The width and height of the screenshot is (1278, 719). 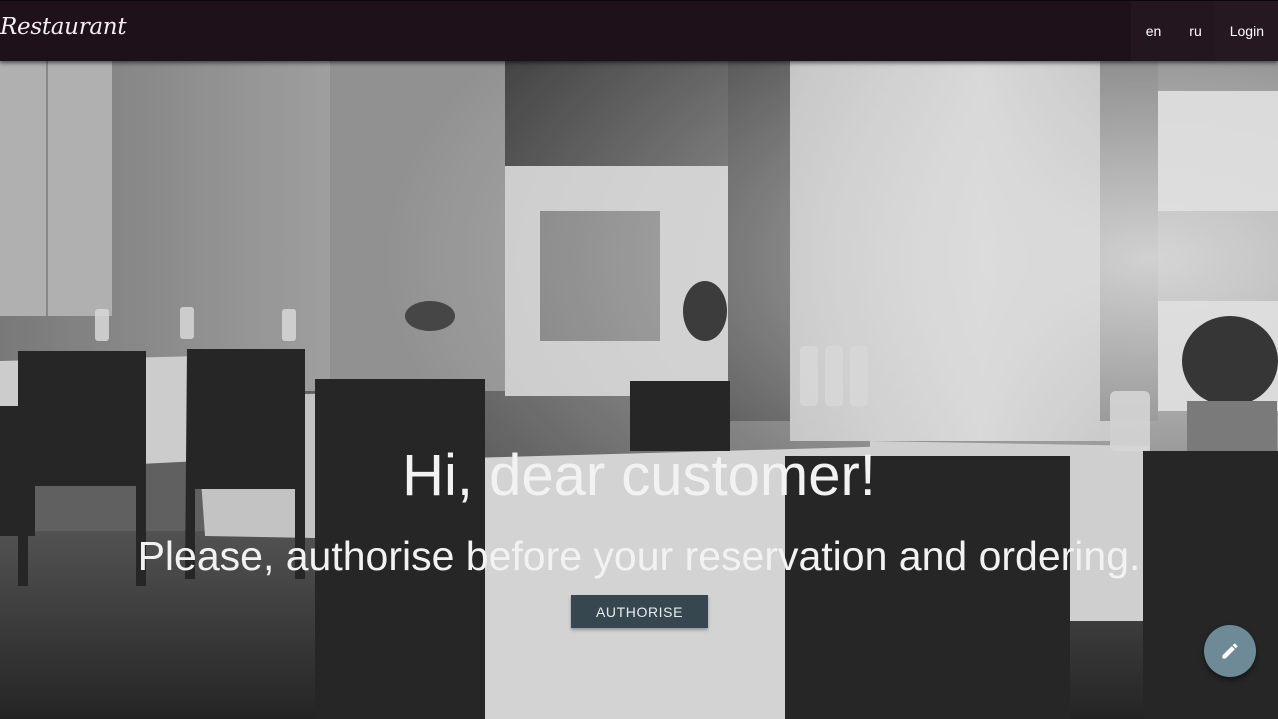 I want to click on hero-title: Hi, dear customer!, so click(x=639, y=475).